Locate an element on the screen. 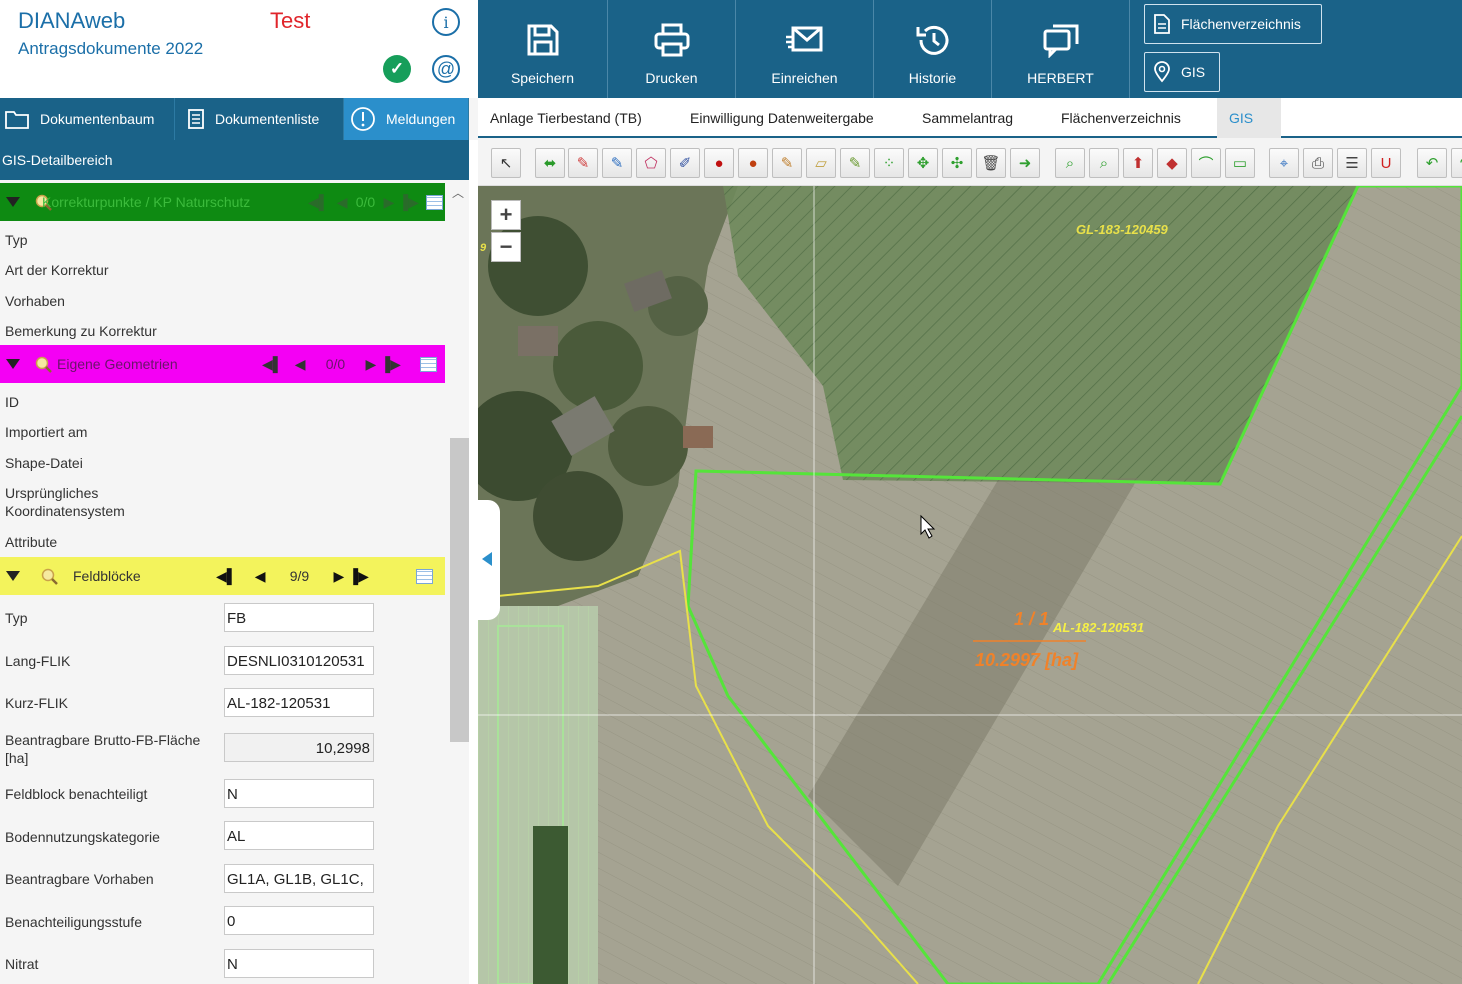 The height and width of the screenshot is (984, 1462). info-icon: i is located at coordinates (446, 22).